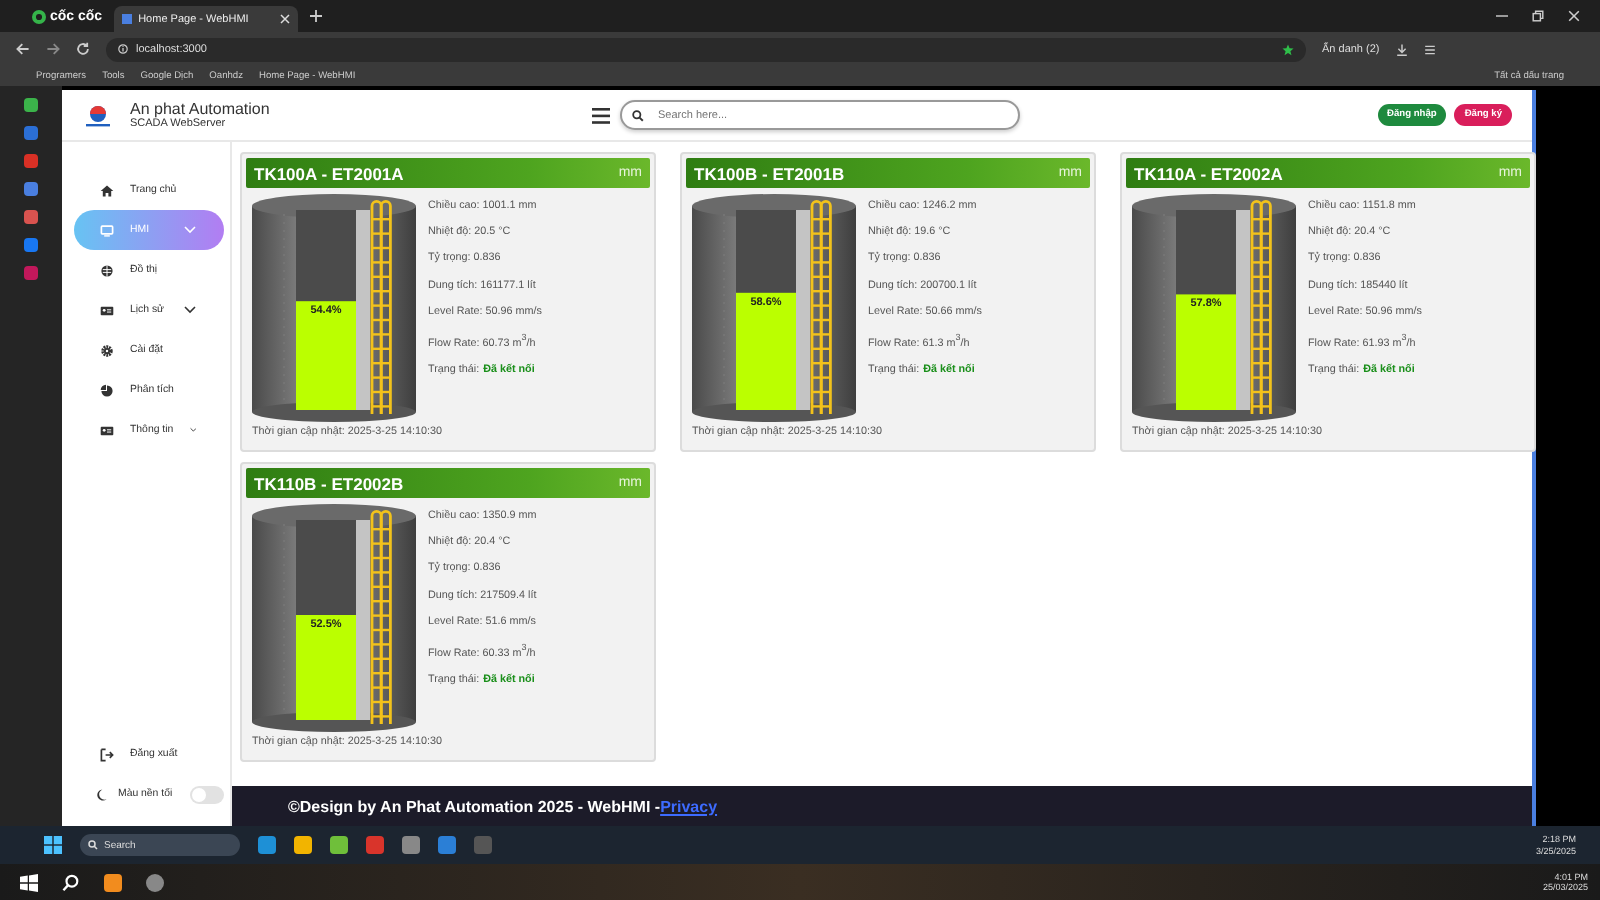 Image resolution: width=1600 pixels, height=900 pixels. I want to click on globe-icon, so click(107, 270).